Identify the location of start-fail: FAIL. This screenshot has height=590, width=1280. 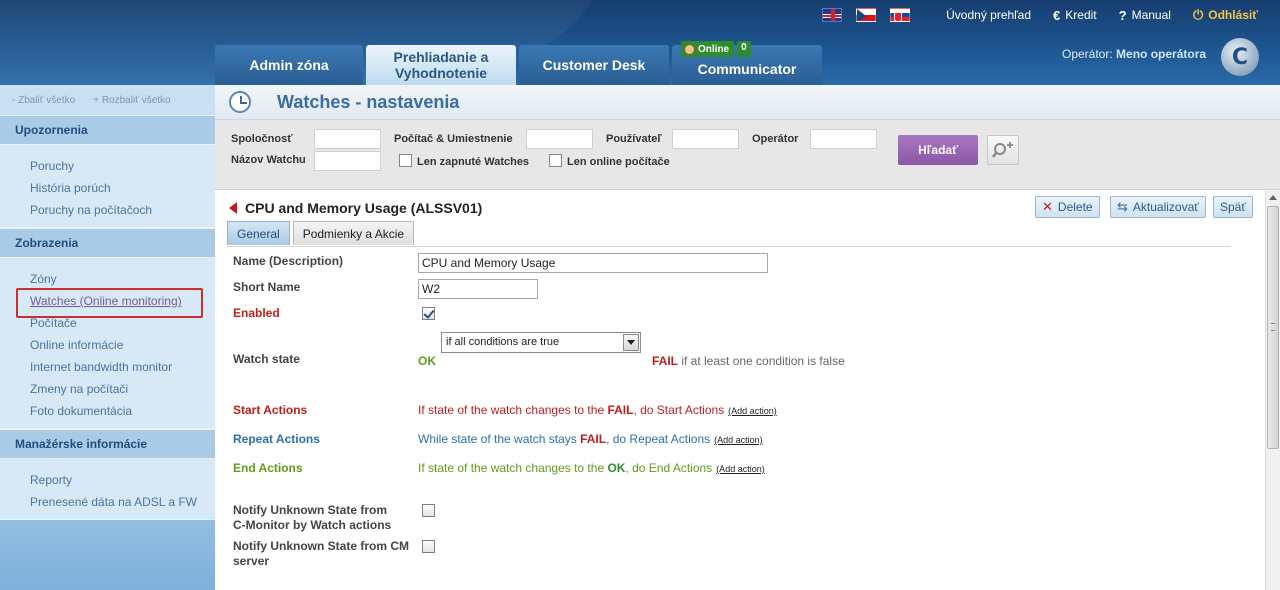
(620, 410).